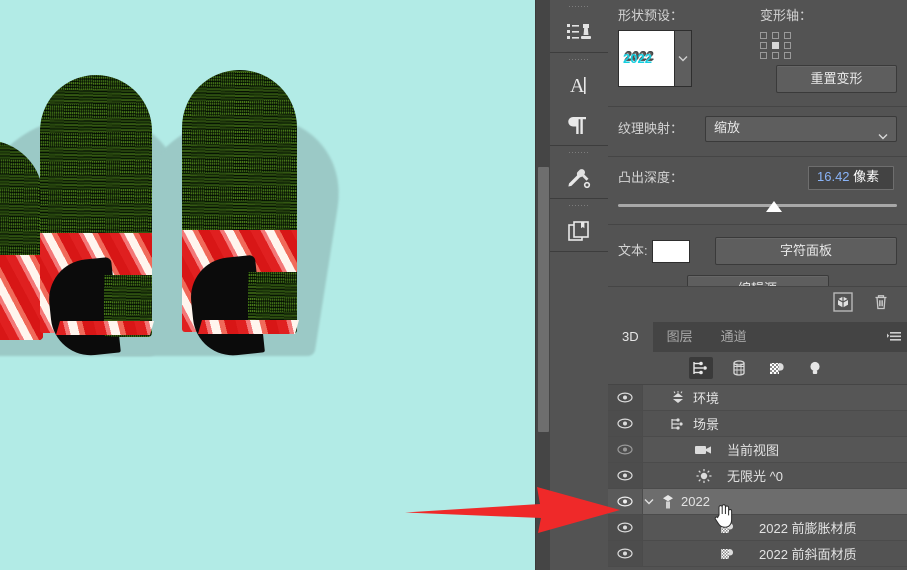 This screenshot has width=907, height=570. Describe the element at coordinates (734, 337) in the screenshot. I see `tab-channels: 通道` at that location.